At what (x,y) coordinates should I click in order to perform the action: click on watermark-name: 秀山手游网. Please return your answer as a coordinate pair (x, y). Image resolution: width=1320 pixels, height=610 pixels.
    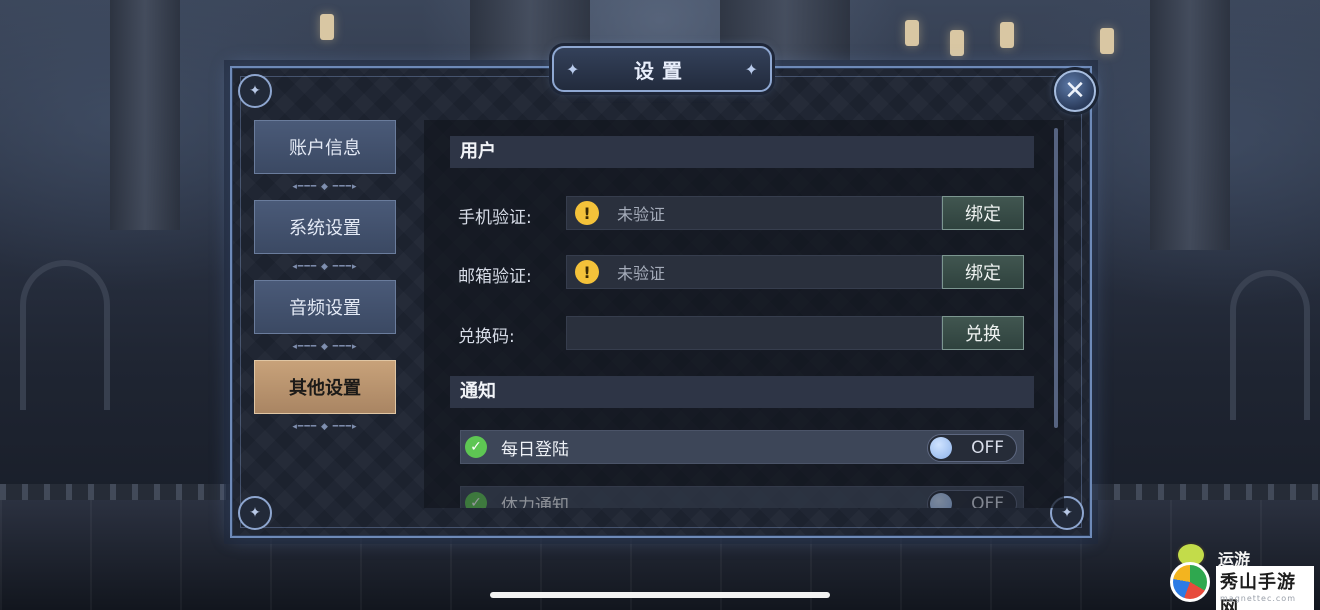
    Looking at the image, I should click on (1265, 588).